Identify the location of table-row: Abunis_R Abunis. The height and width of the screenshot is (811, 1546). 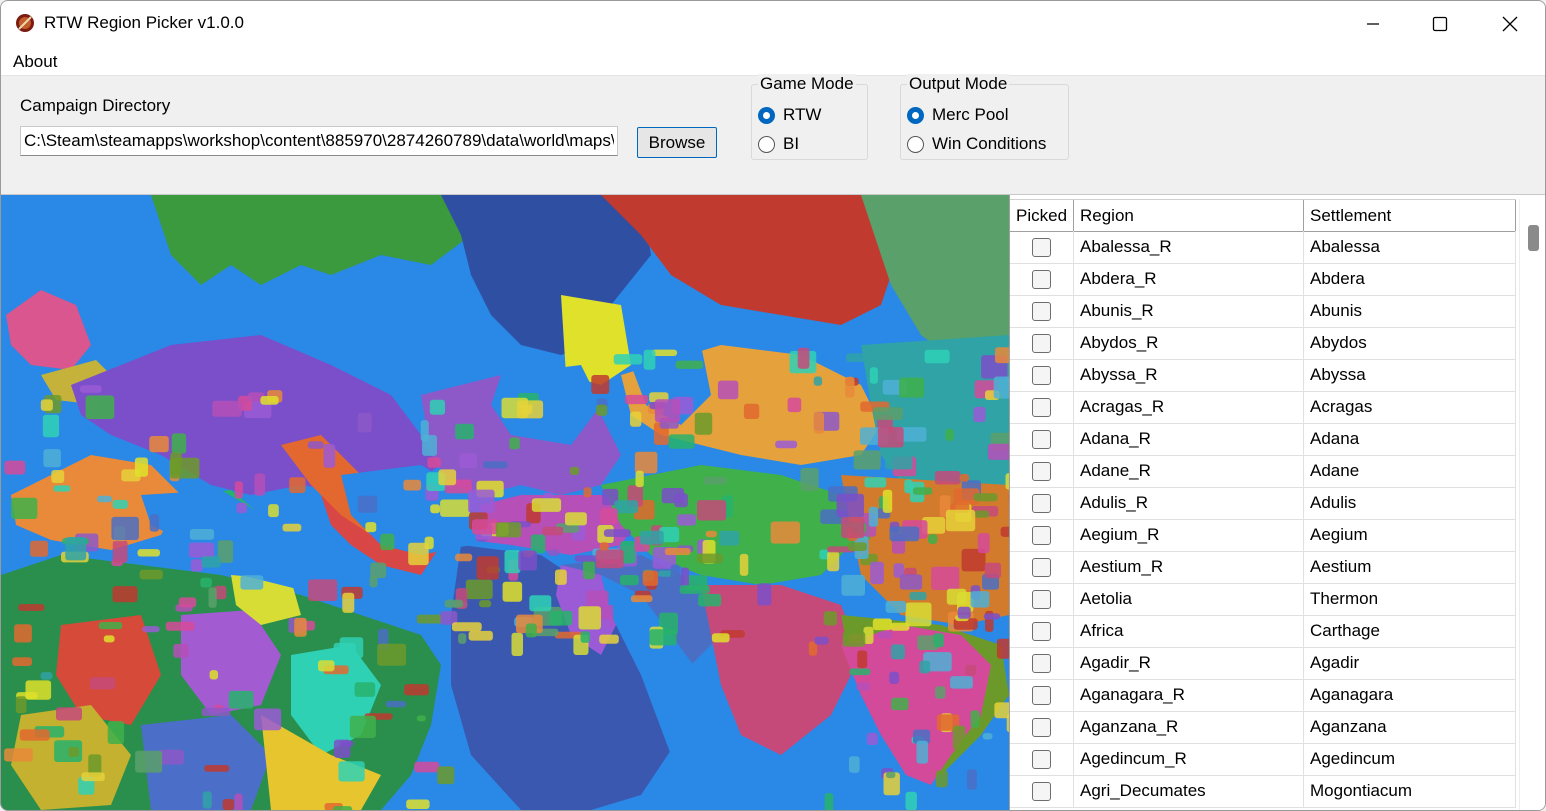
(1263, 311).